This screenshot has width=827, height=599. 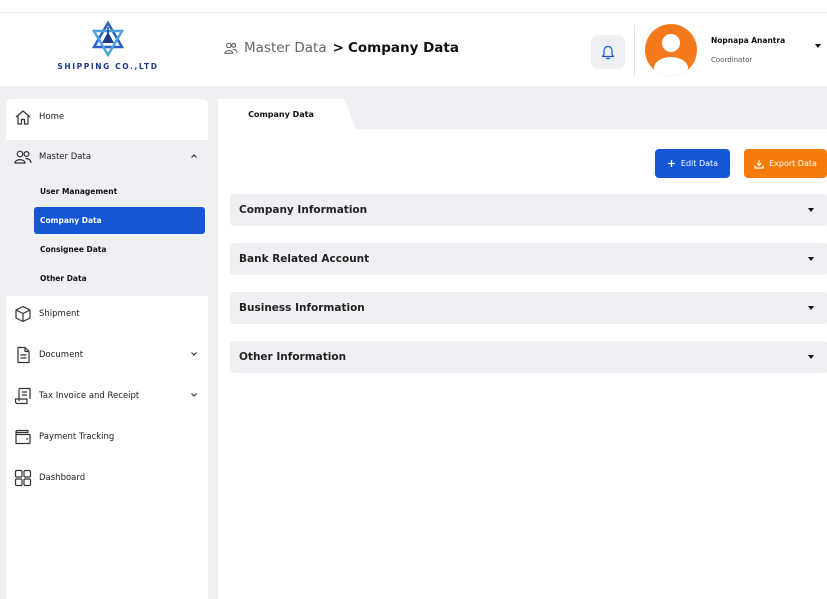 I want to click on sub-item-other-data: Other Data, so click(x=119, y=278).